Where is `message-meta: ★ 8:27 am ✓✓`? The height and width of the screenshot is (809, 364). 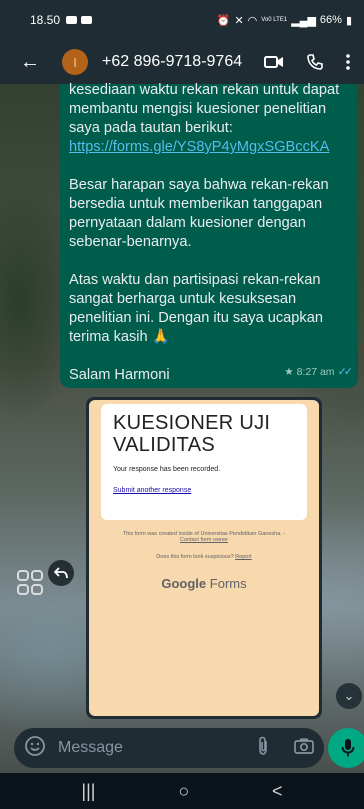 message-meta: ★ 8:27 am ✓✓ is located at coordinates (319, 372).